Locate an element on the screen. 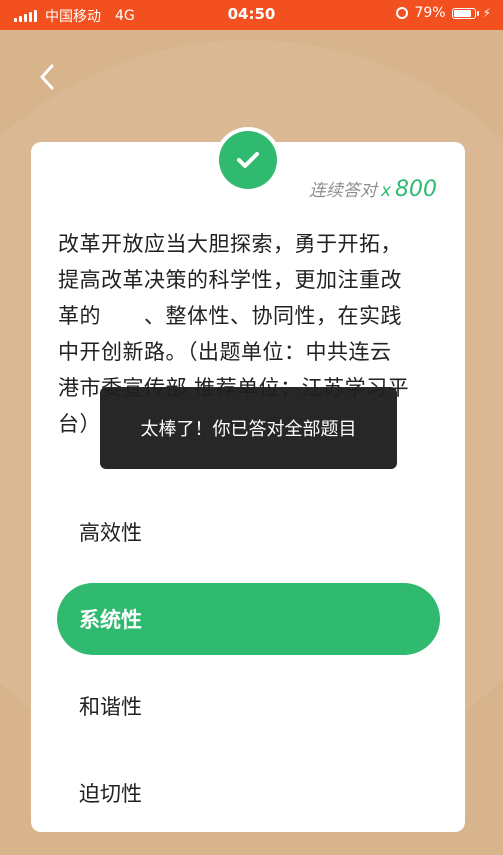 The width and height of the screenshot is (503, 855). battery-fill is located at coordinates (462, 13).